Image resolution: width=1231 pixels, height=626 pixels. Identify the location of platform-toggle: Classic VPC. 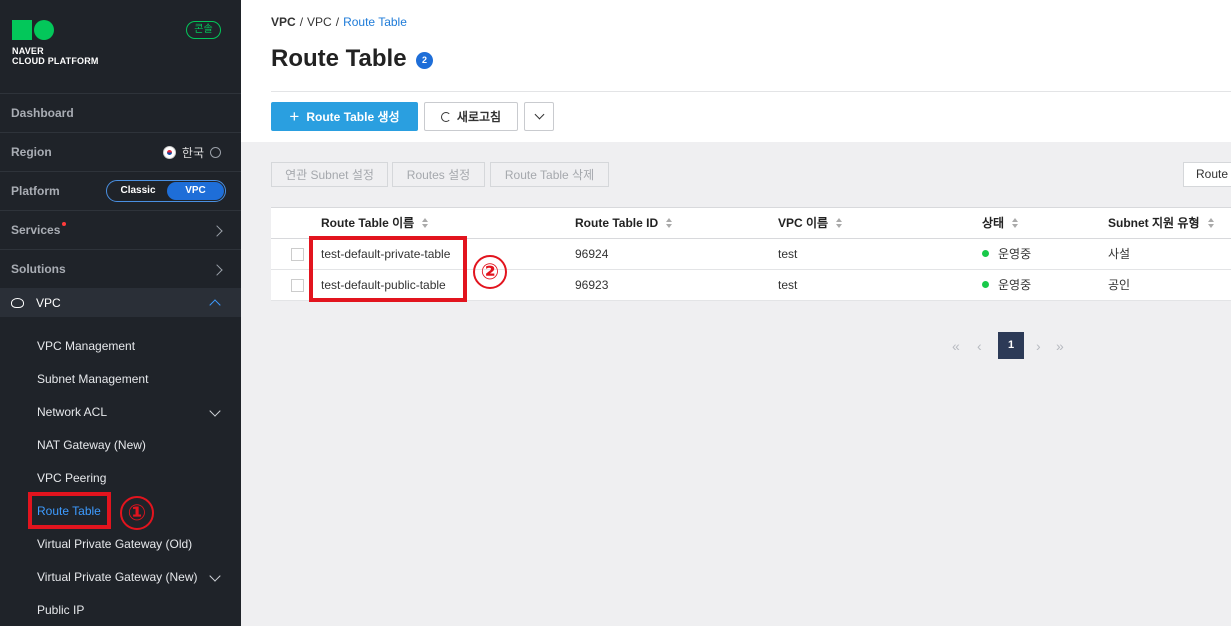
(166, 191).